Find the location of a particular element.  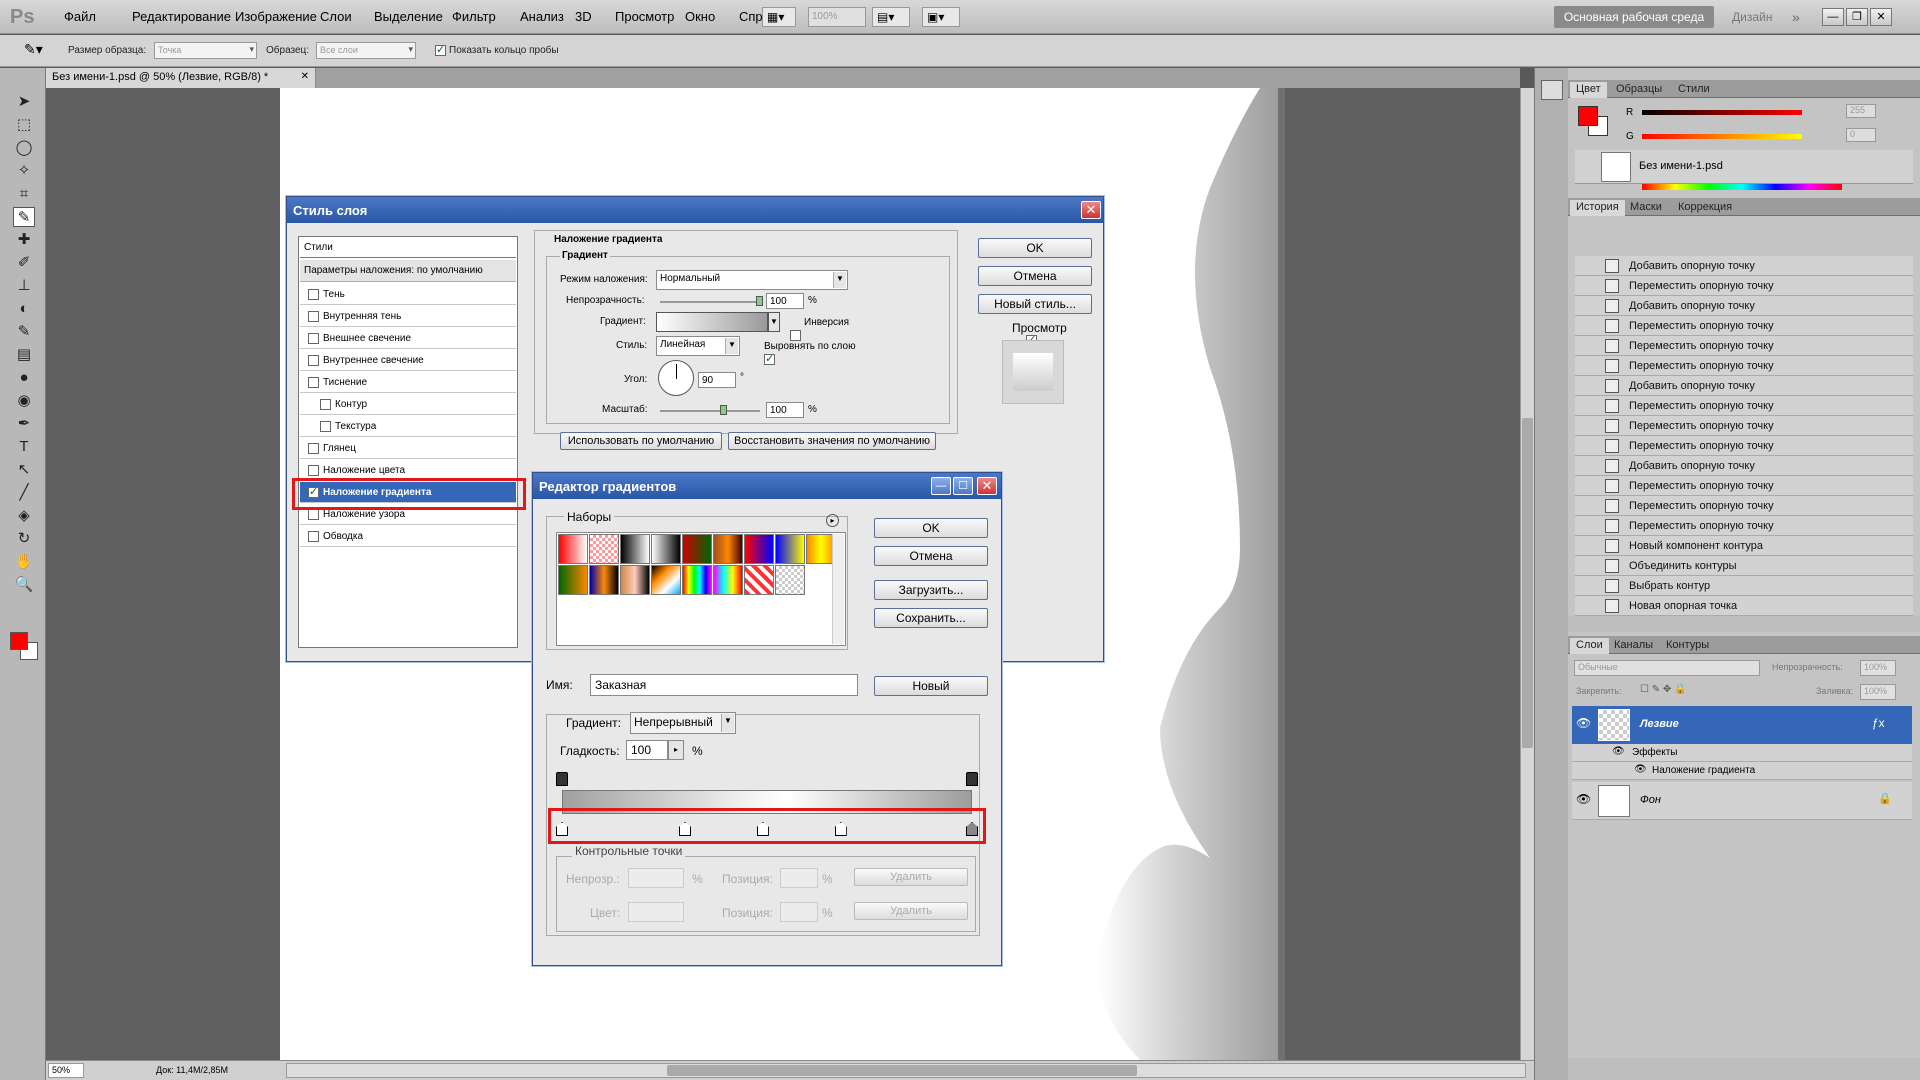

tab-history: История is located at coordinates (1597, 208).